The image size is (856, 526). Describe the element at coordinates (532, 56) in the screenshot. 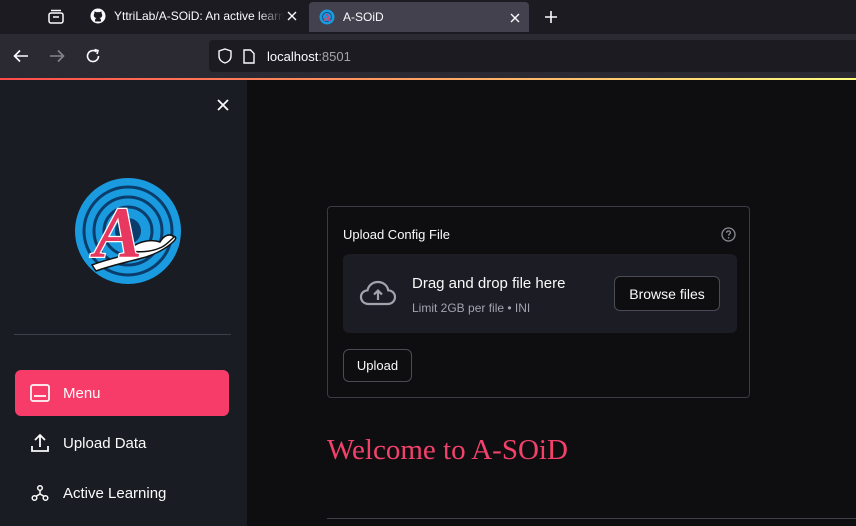

I see `address-bar: localhost:8501` at that location.